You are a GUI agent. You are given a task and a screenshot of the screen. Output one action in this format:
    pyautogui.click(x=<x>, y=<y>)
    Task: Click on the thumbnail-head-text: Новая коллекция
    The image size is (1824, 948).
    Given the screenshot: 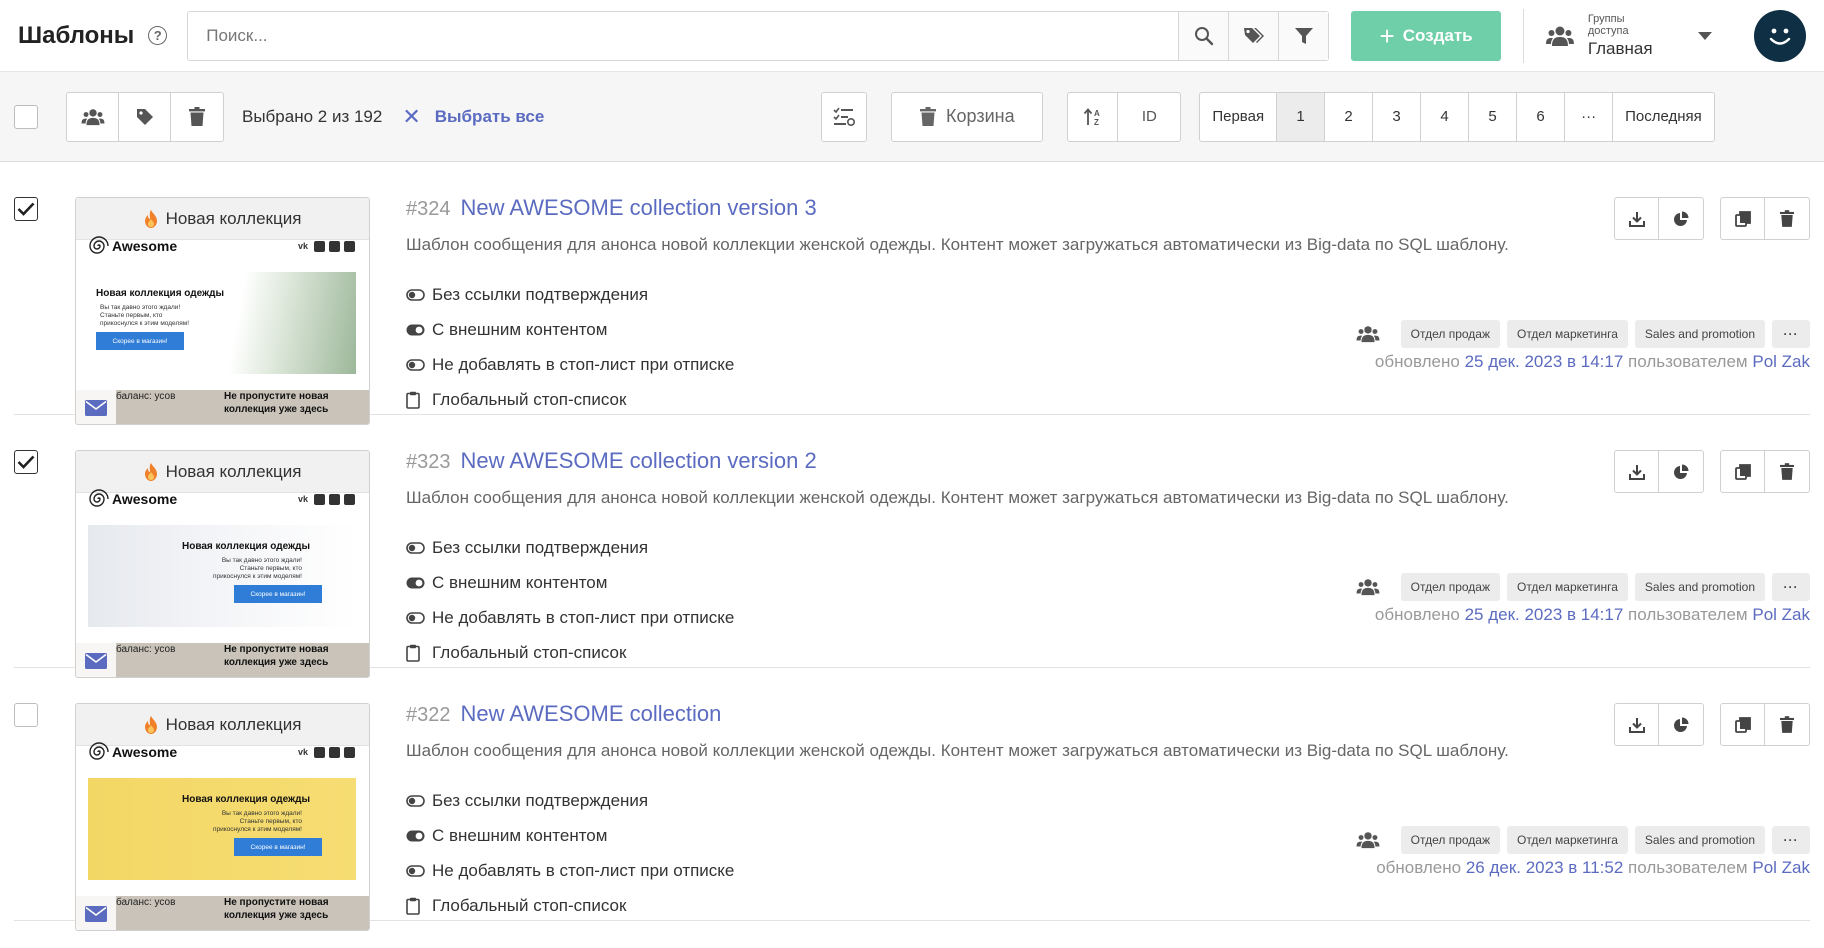 What is the action you would take?
    pyautogui.click(x=233, y=218)
    